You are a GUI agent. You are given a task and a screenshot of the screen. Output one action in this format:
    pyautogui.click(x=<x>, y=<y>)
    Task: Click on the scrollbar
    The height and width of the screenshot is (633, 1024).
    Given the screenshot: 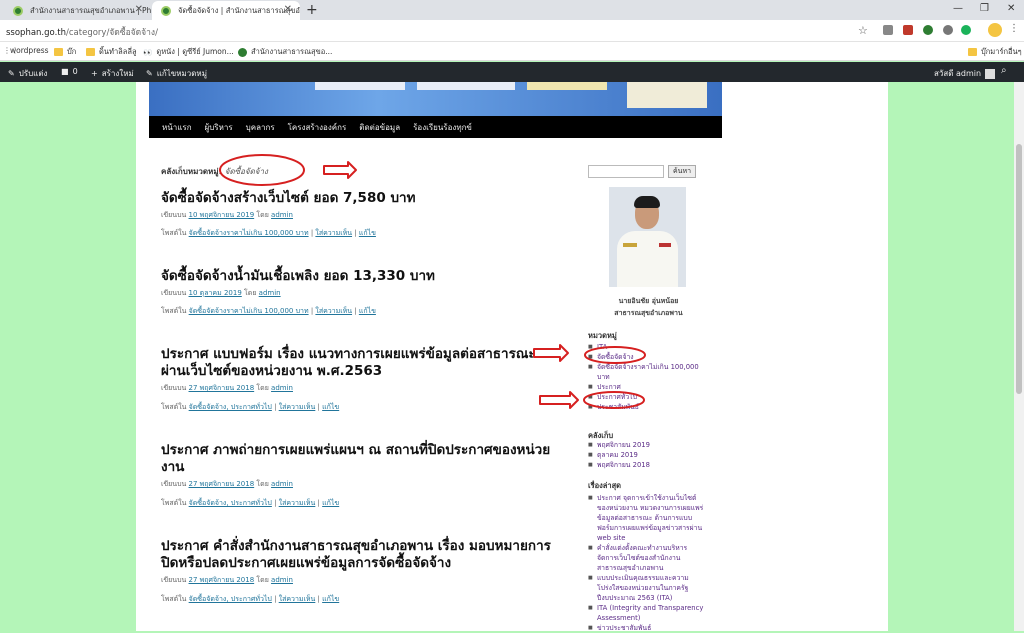 What is the action you would take?
    pyautogui.click(x=1019, y=356)
    